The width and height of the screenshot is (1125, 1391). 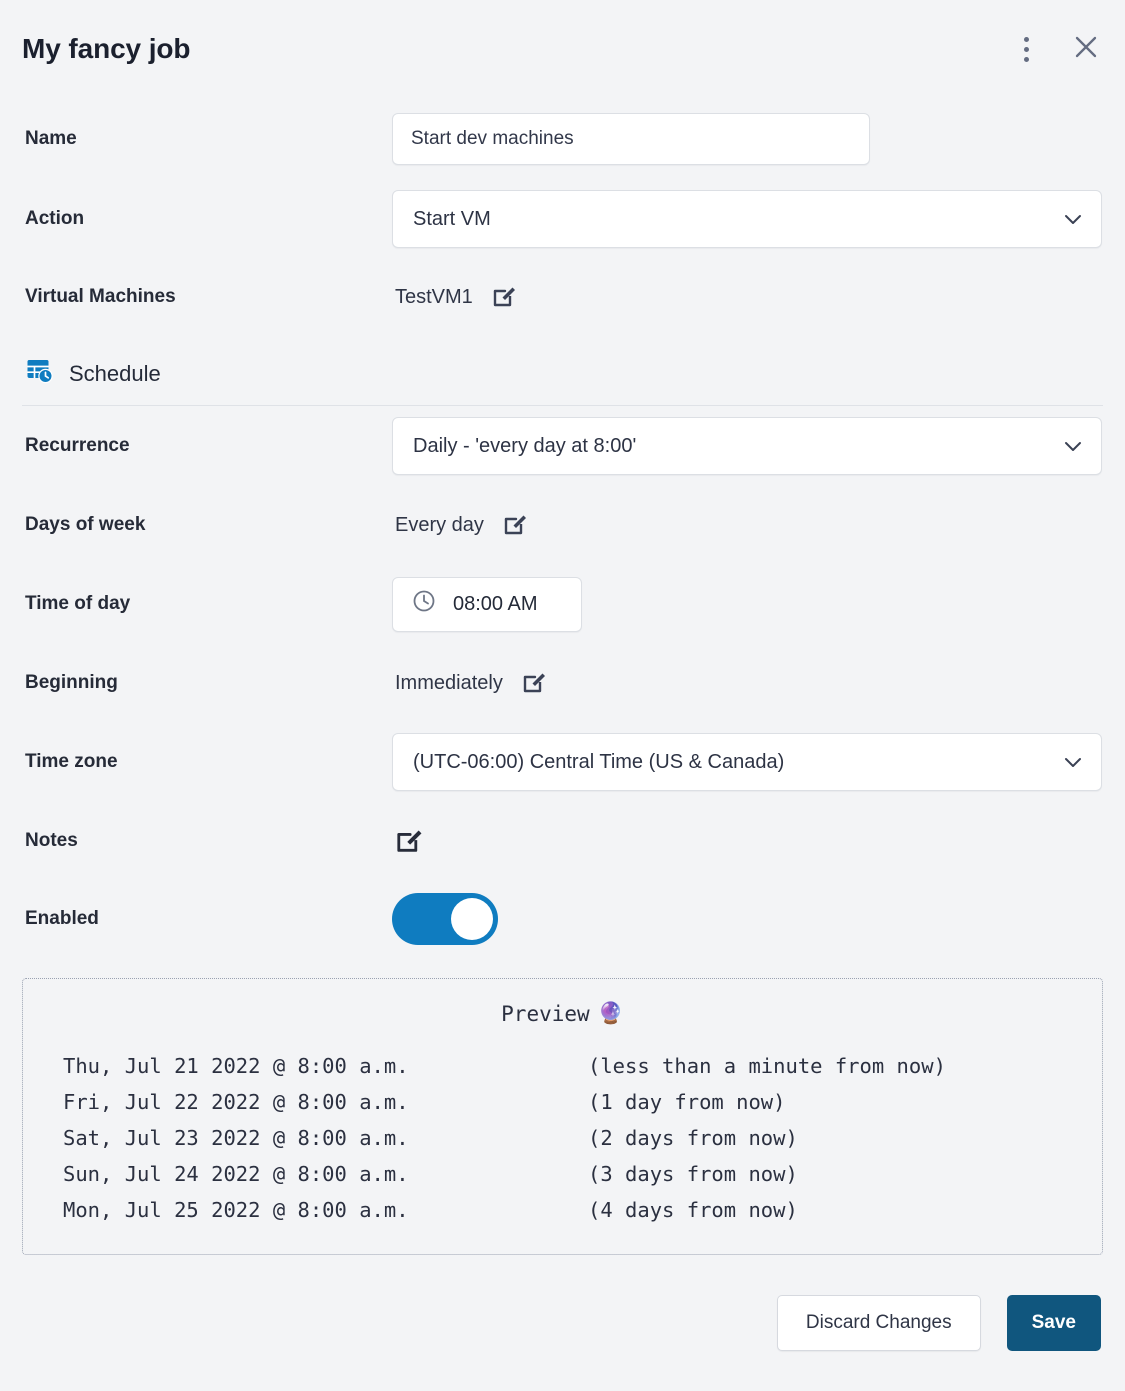 What do you see at coordinates (452, 218) in the screenshot?
I see `action-select-value: Start VM` at bounding box center [452, 218].